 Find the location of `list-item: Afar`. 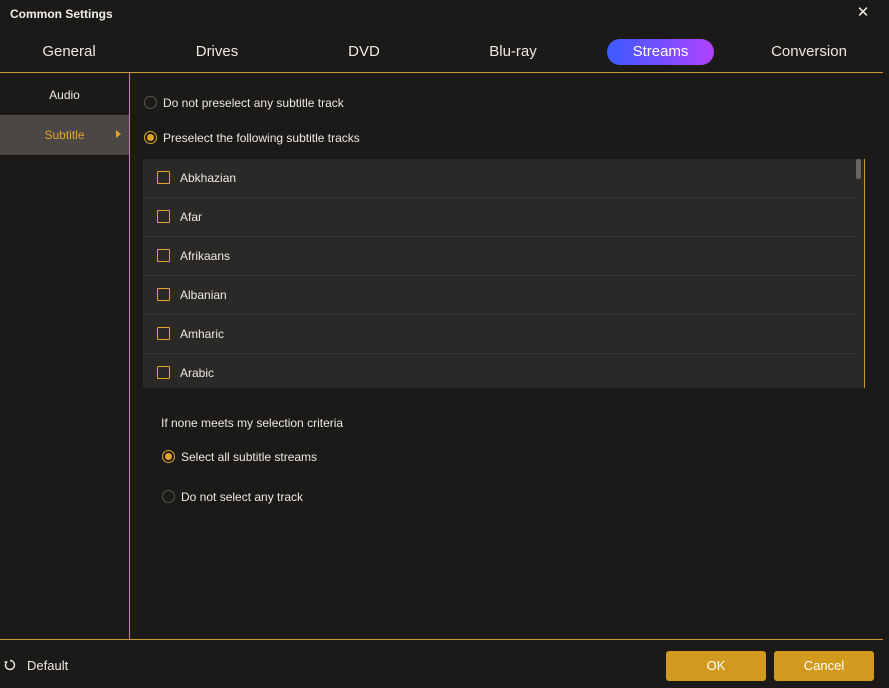

list-item: Afar is located at coordinates (499, 217).